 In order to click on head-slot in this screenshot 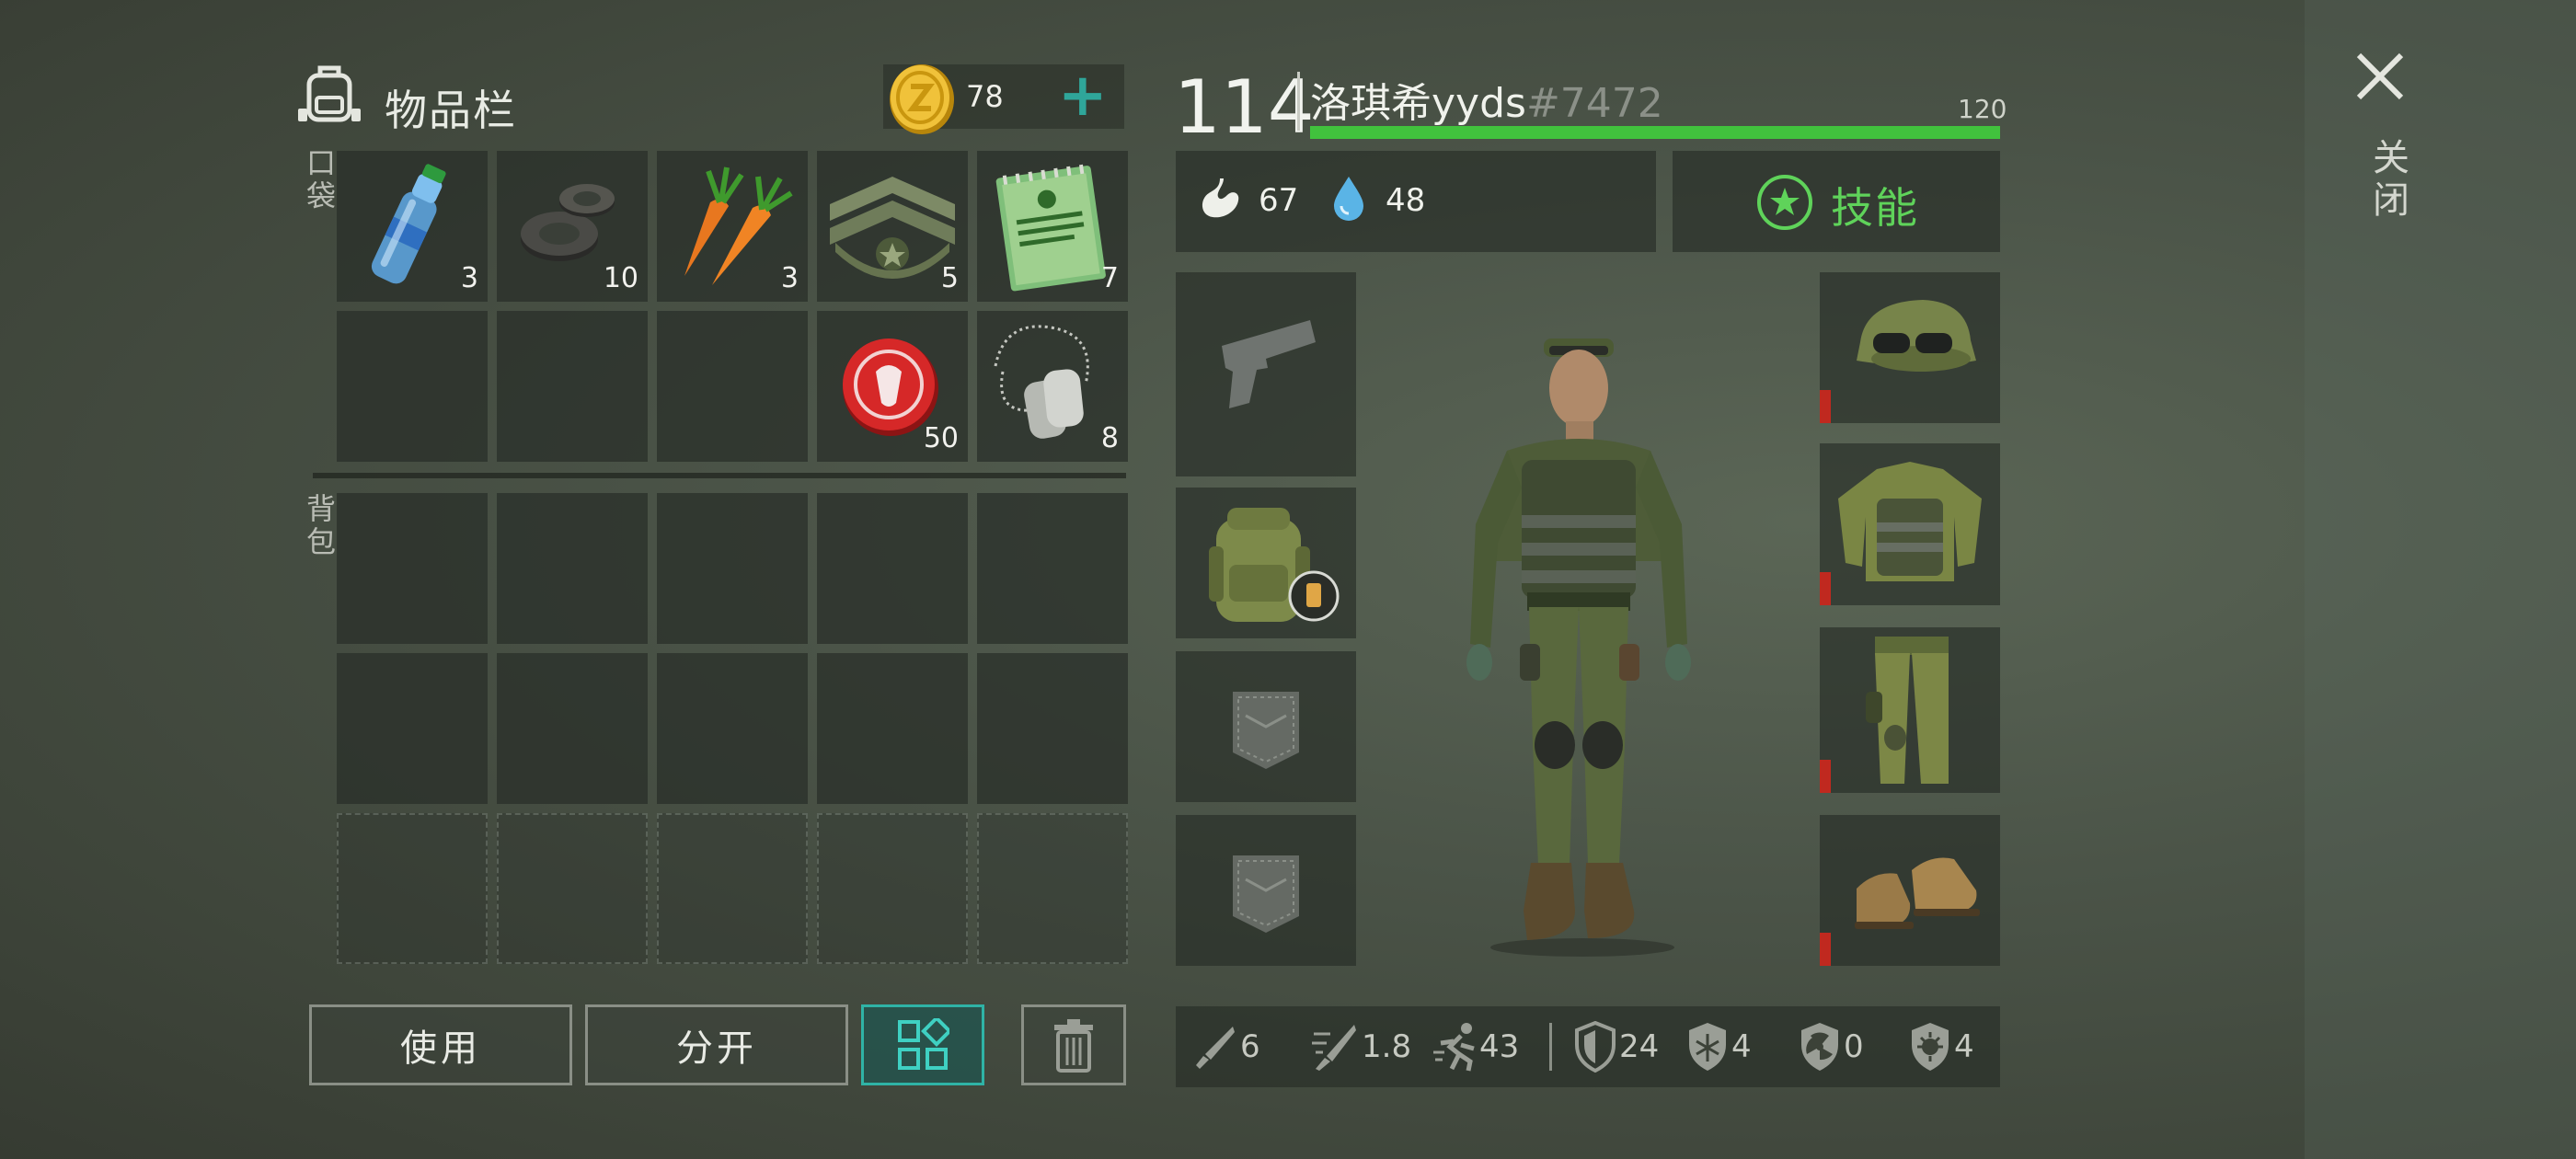, I will do `click(1910, 347)`.